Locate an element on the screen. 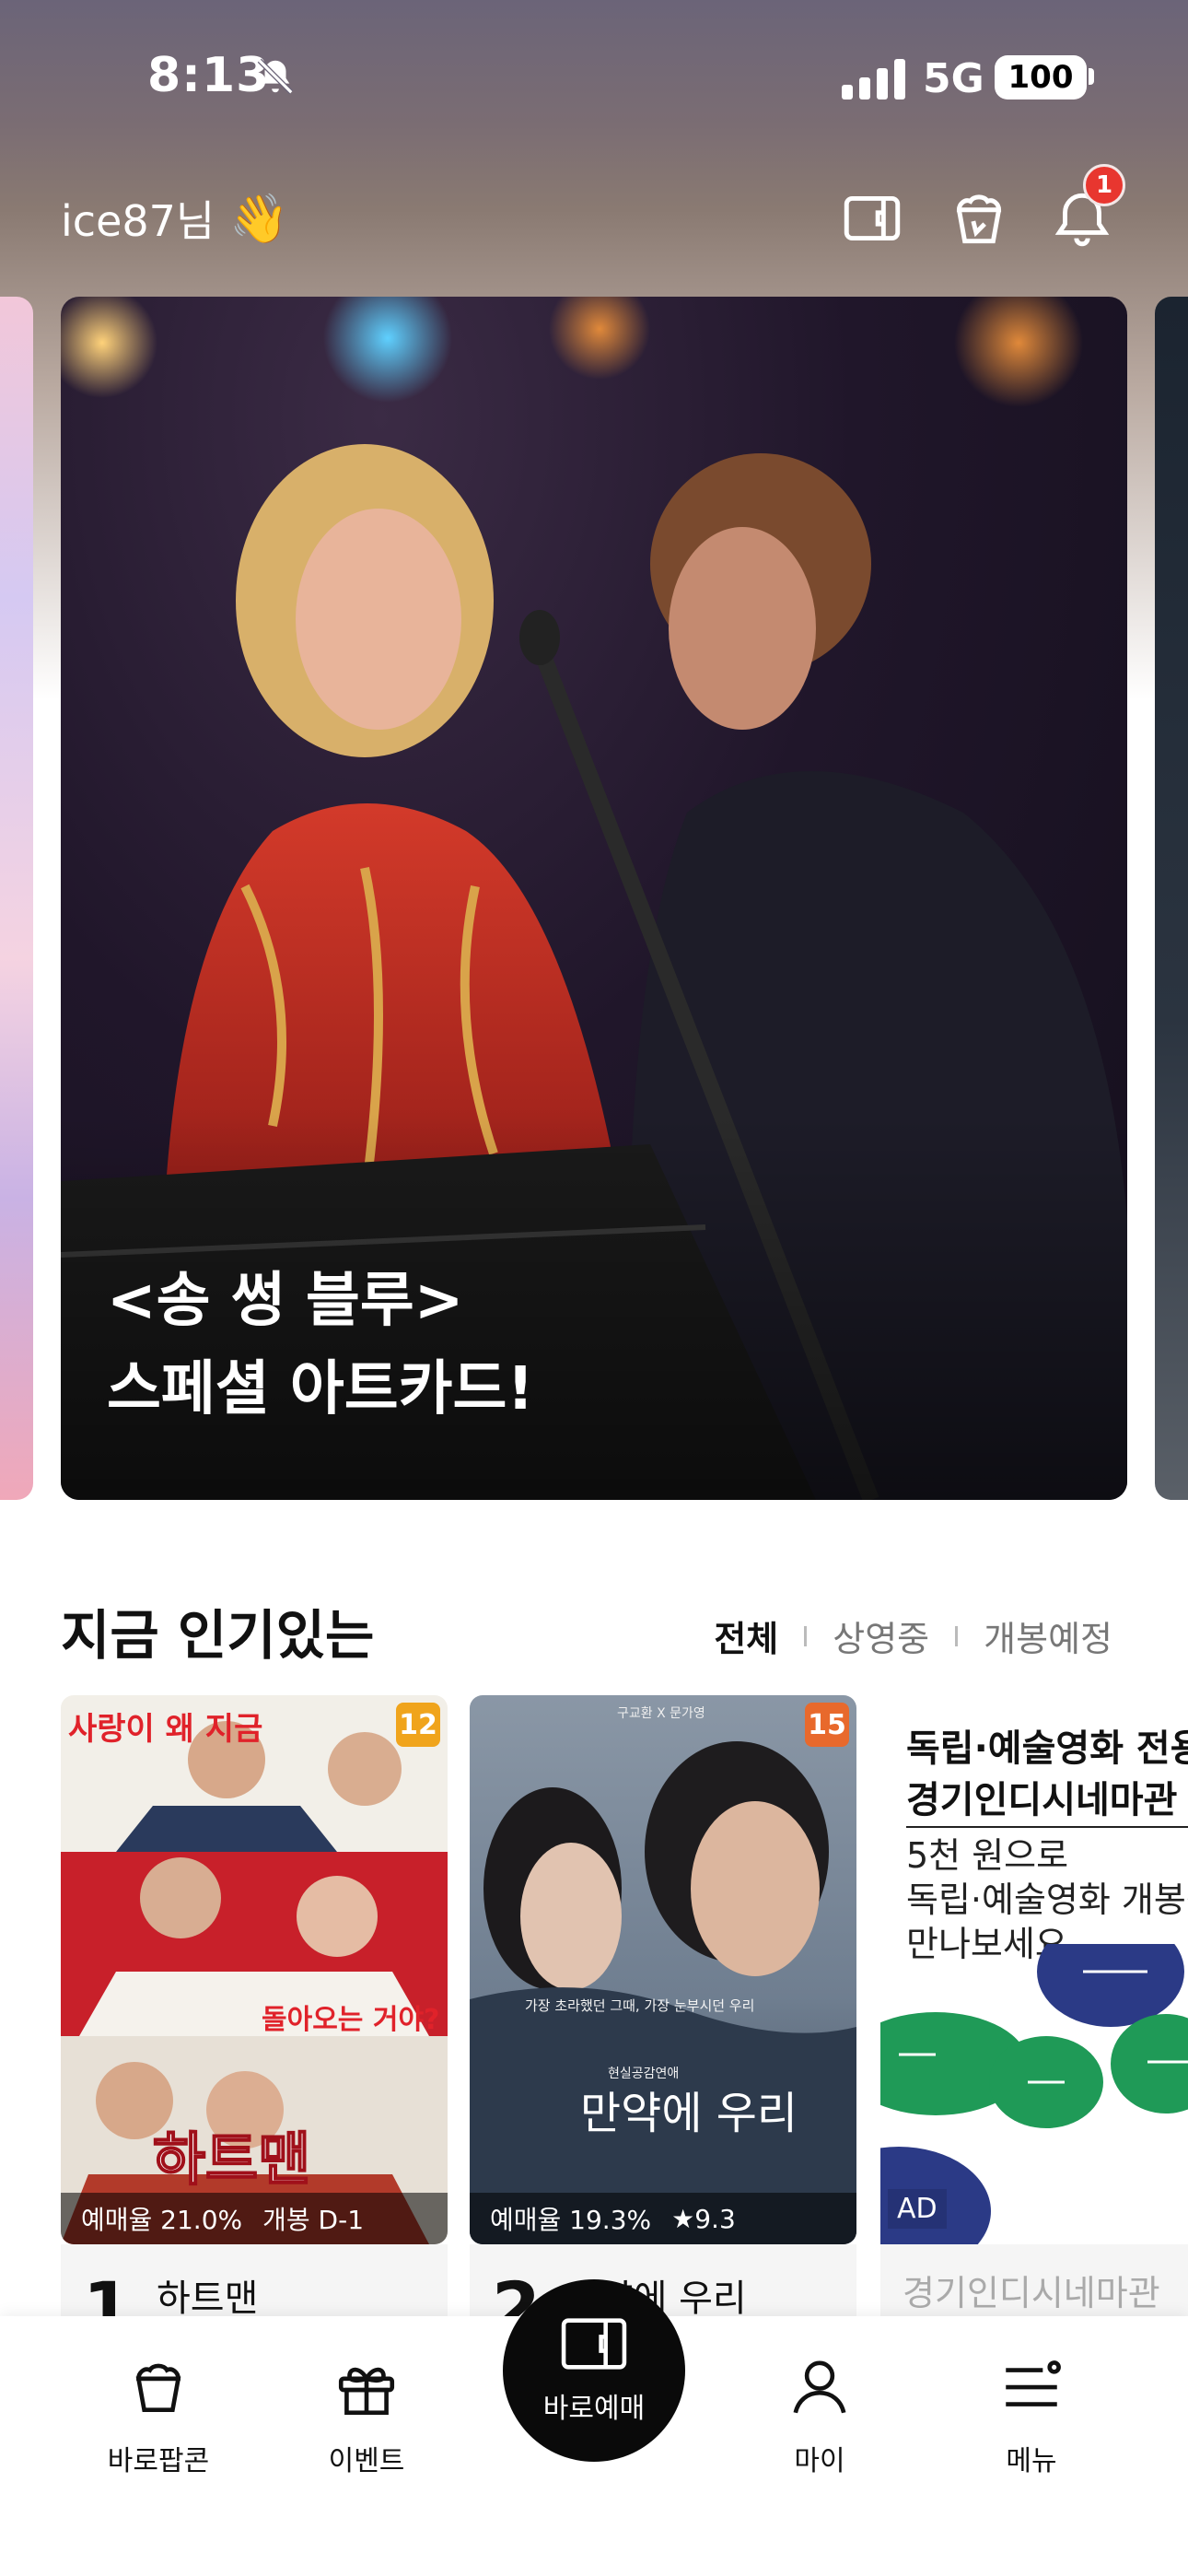  battery-tip is located at coordinates (1091, 76).